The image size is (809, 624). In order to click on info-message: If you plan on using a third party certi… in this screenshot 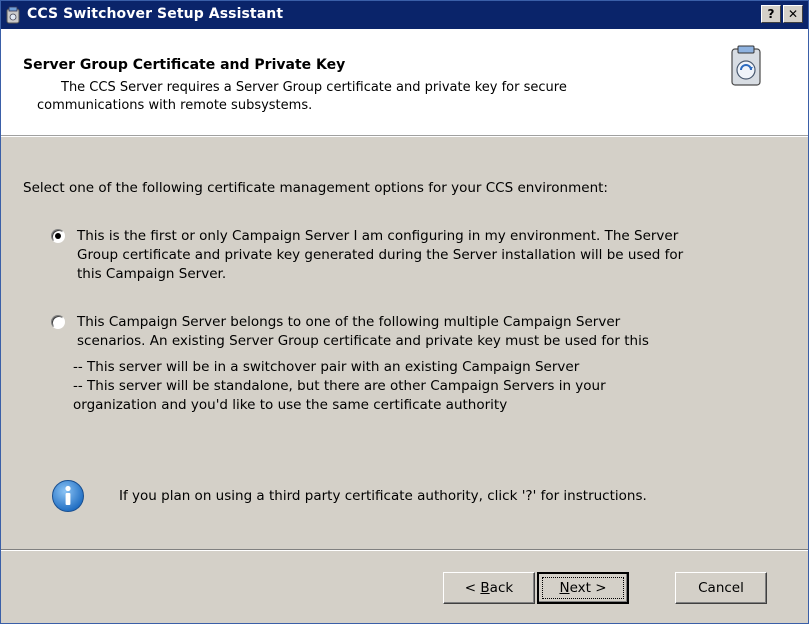, I will do `click(383, 496)`.